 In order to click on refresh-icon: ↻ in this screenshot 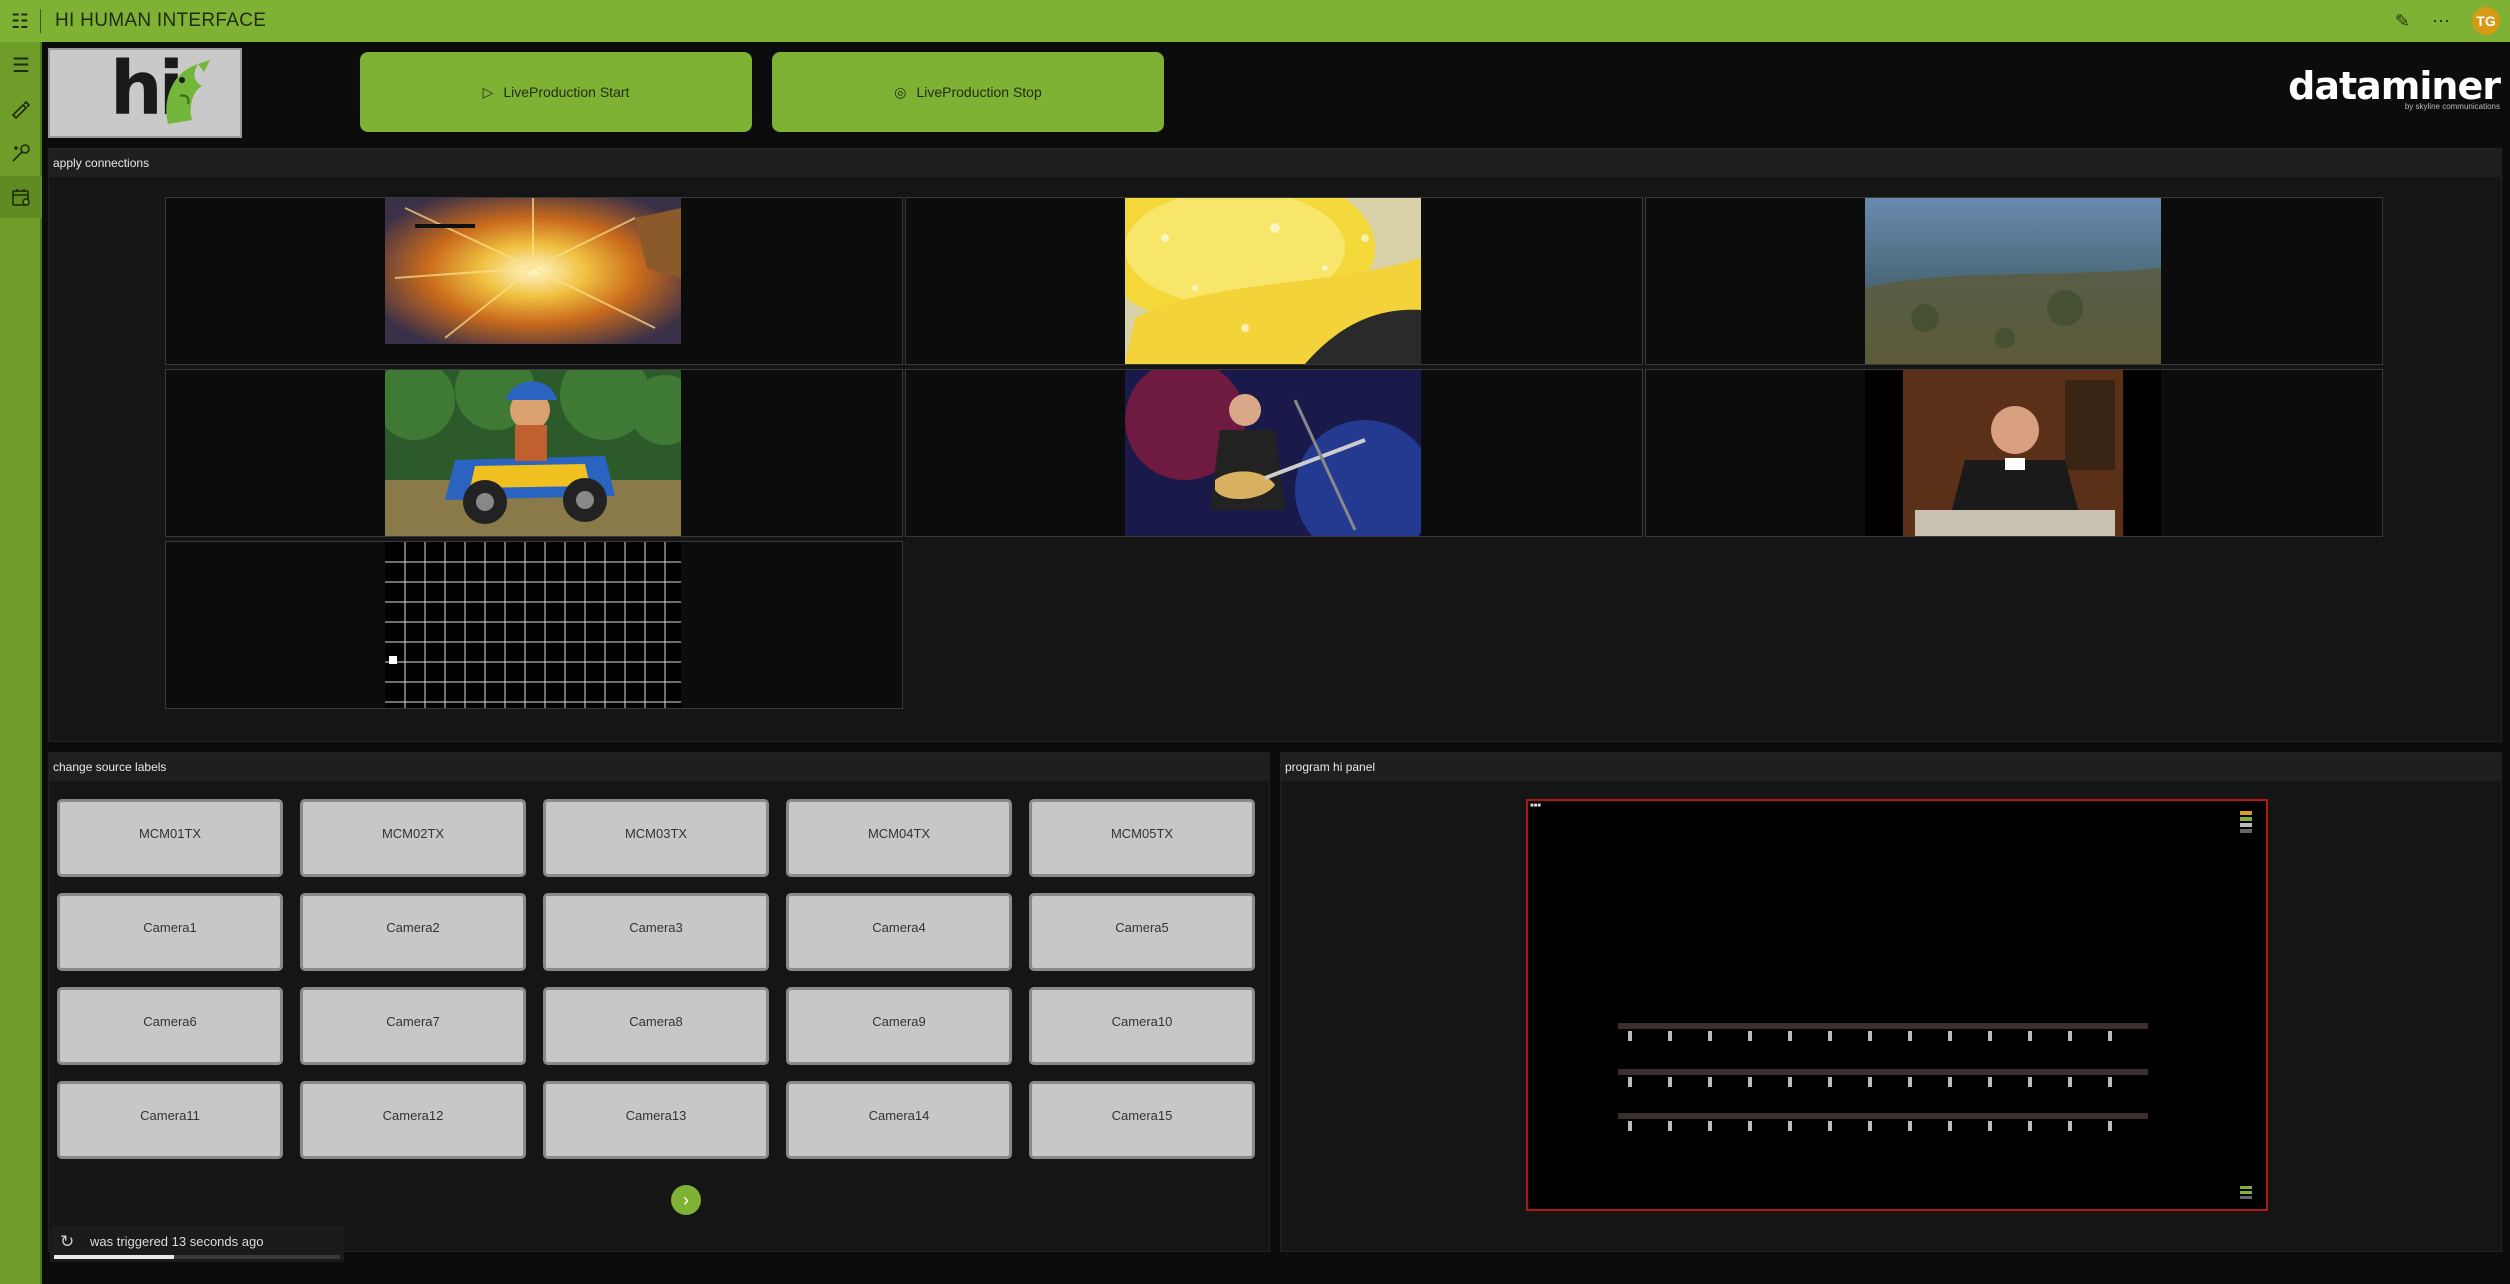, I will do `click(67, 1242)`.